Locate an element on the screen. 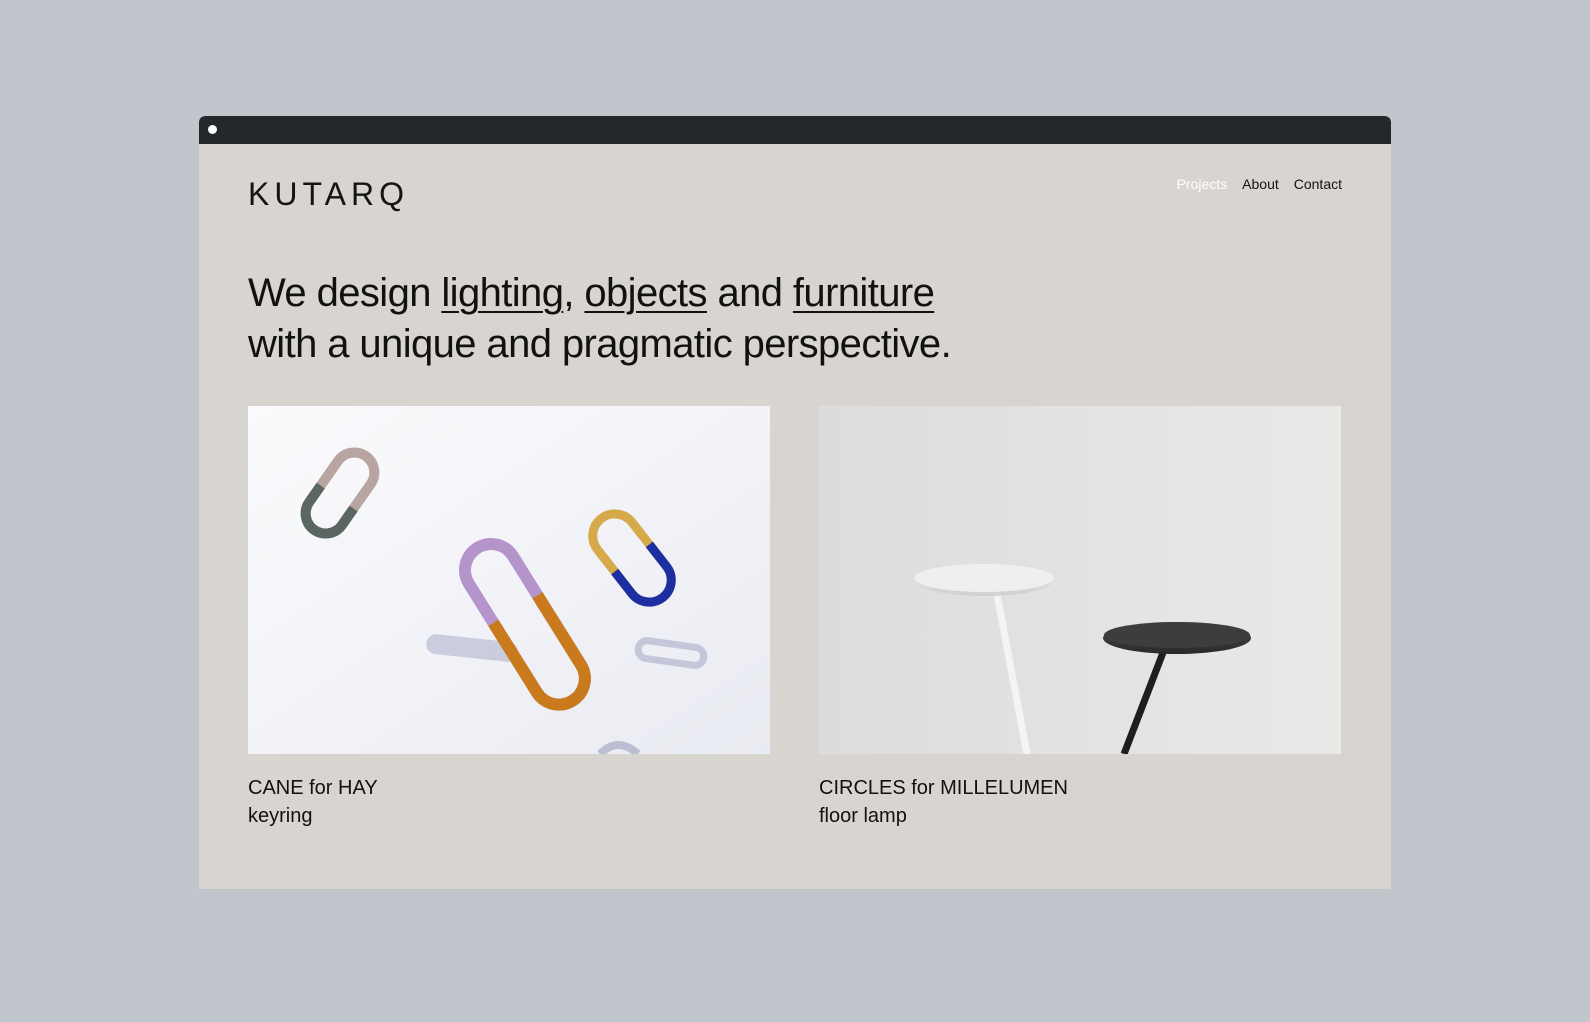  project-caption: CANE for HAY keyring is located at coordinates (509, 802).